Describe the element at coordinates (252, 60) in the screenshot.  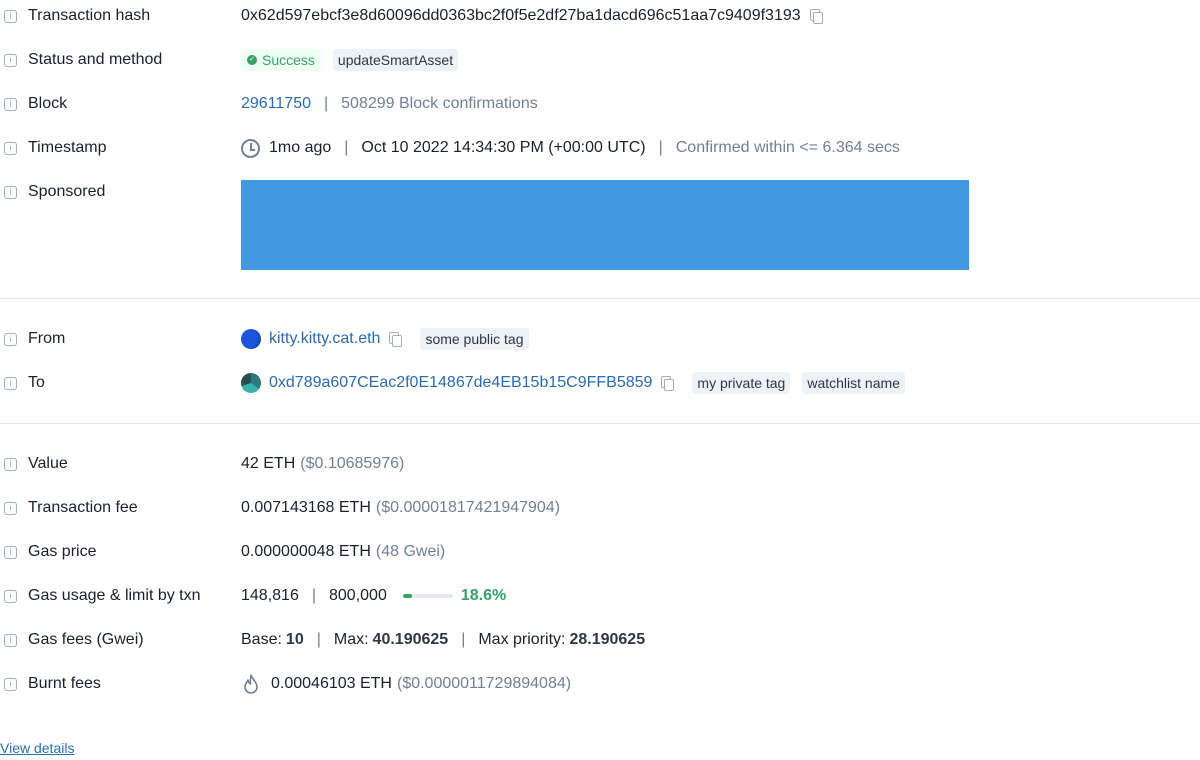
I see `check-circle-icon: ✓` at that location.